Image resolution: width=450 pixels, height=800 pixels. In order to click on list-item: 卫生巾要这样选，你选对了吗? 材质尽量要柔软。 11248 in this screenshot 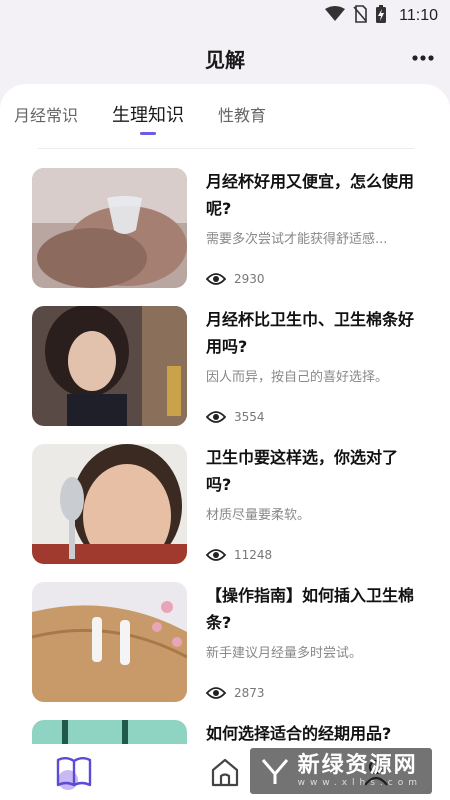, I will do `click(227, 504)`.